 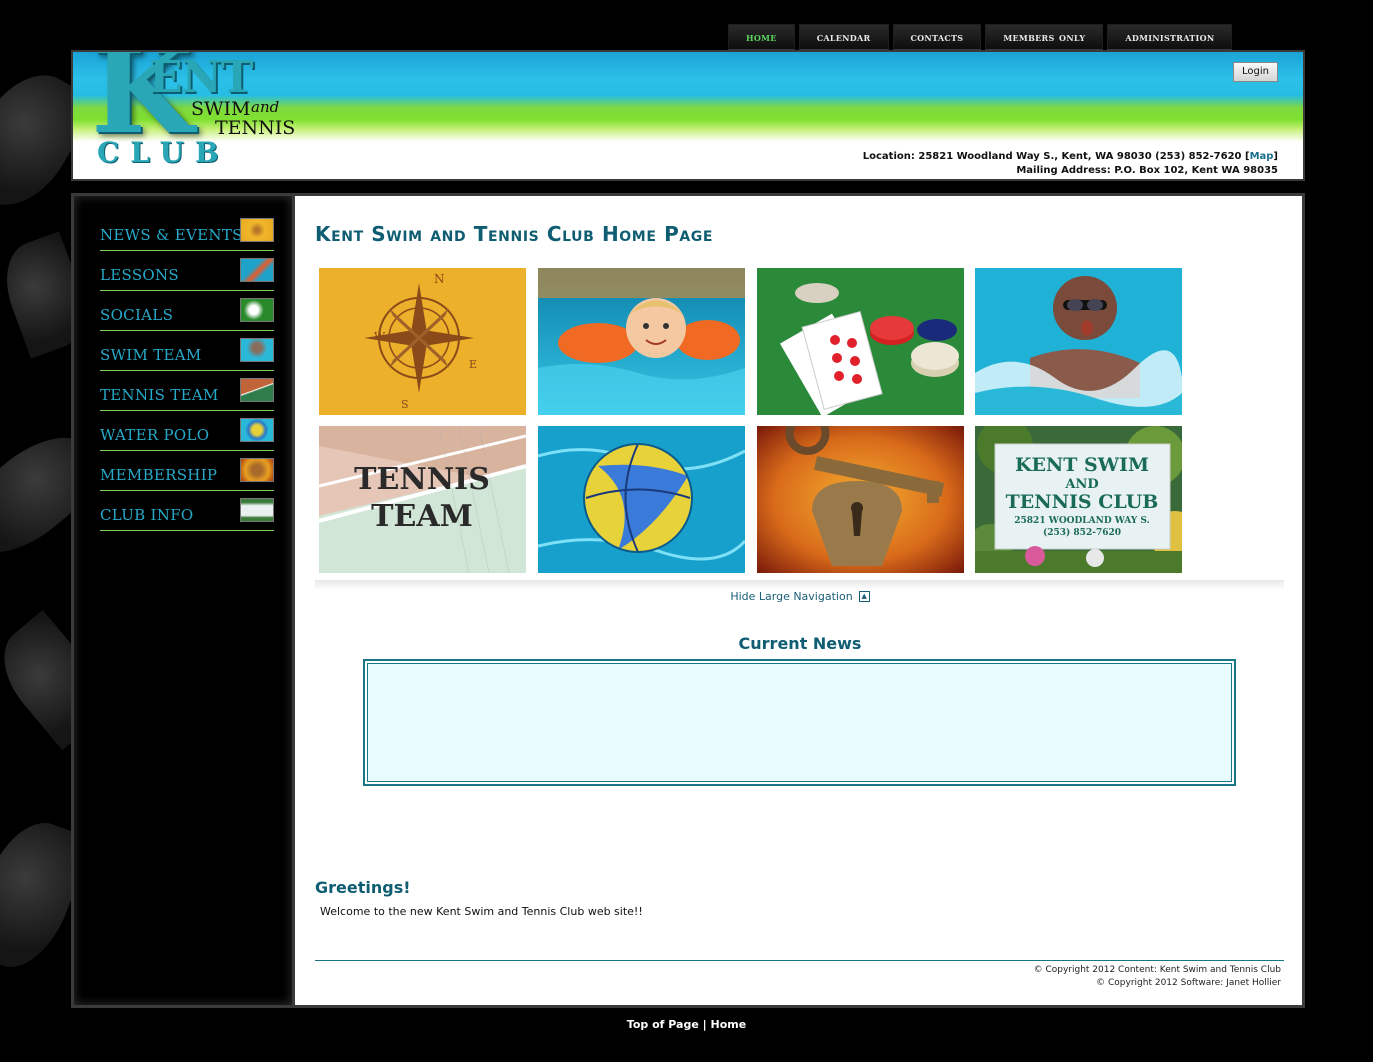 What do you see at coordinates (257, 390) in the screenshot?
I see `tennis-court-thumb-icon` at bounding box center [257, 390].